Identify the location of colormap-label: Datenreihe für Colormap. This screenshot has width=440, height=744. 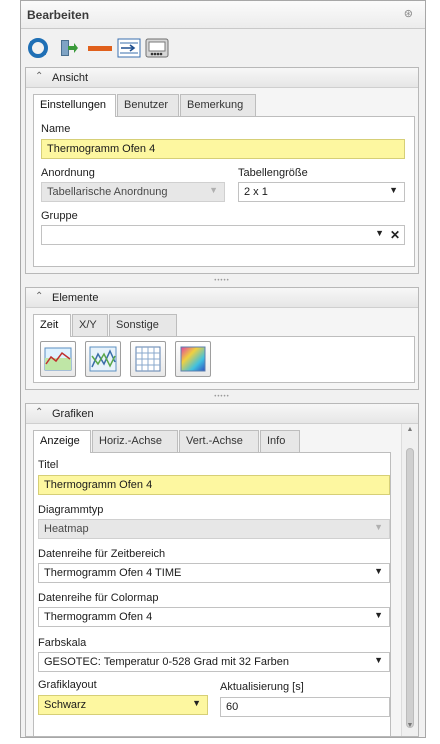
(98, 598).